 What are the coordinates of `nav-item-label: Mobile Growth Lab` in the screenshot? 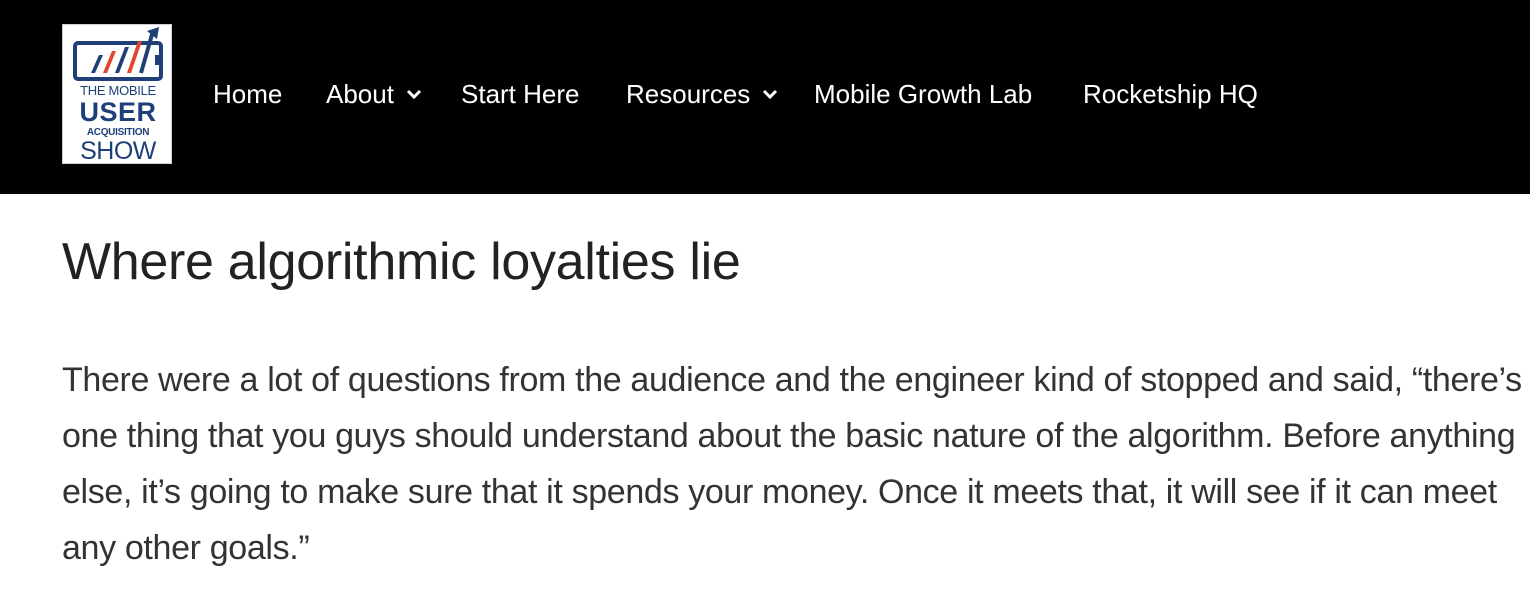 It's located at (923, 94).